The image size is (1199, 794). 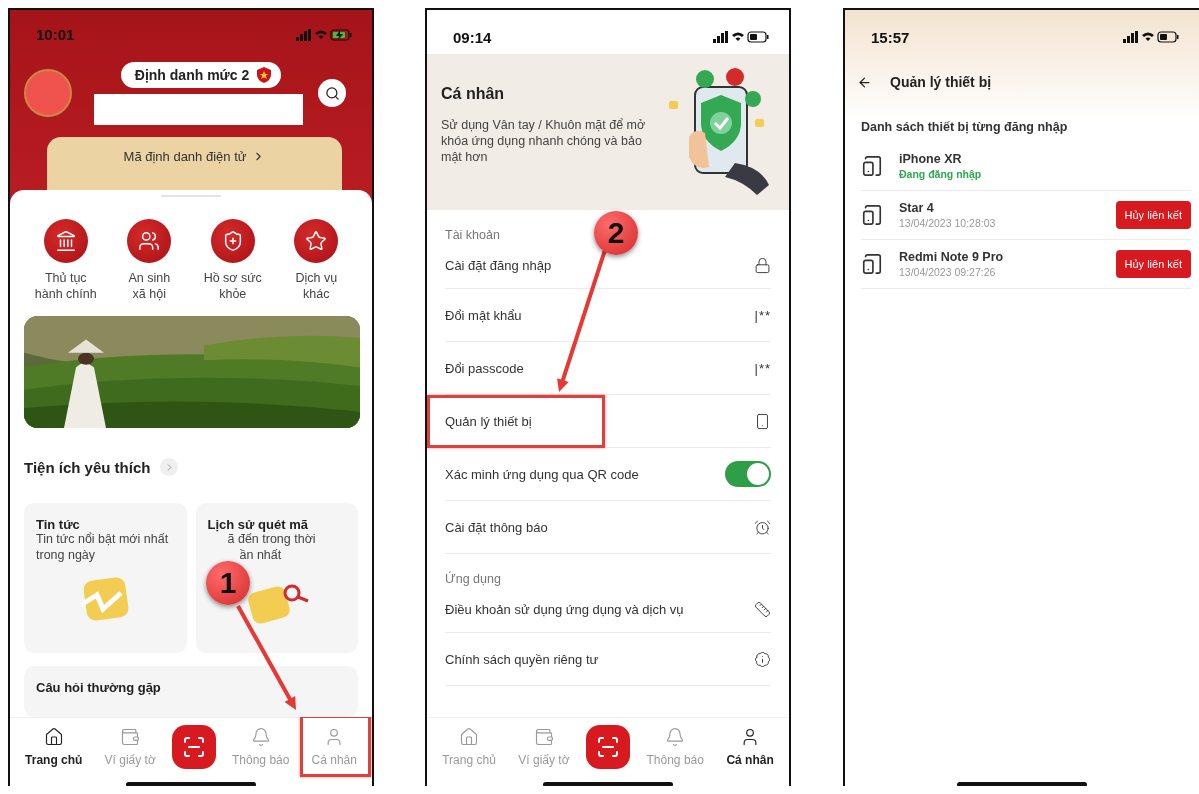 What do you see at coordinates (55, 35) in the screenshot?
I see `status-time: 10:01` at bounding box center [55, 35].